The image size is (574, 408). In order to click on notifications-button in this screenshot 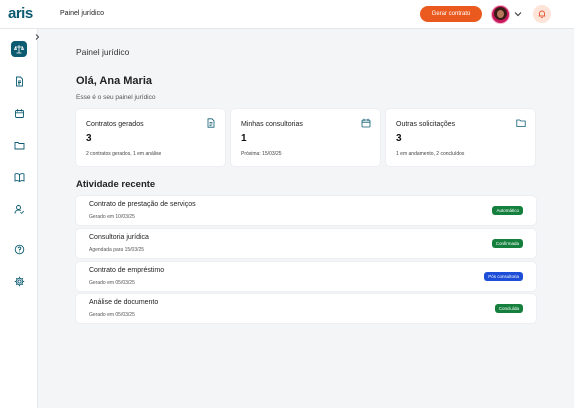, I will do `click(542, 14)`.